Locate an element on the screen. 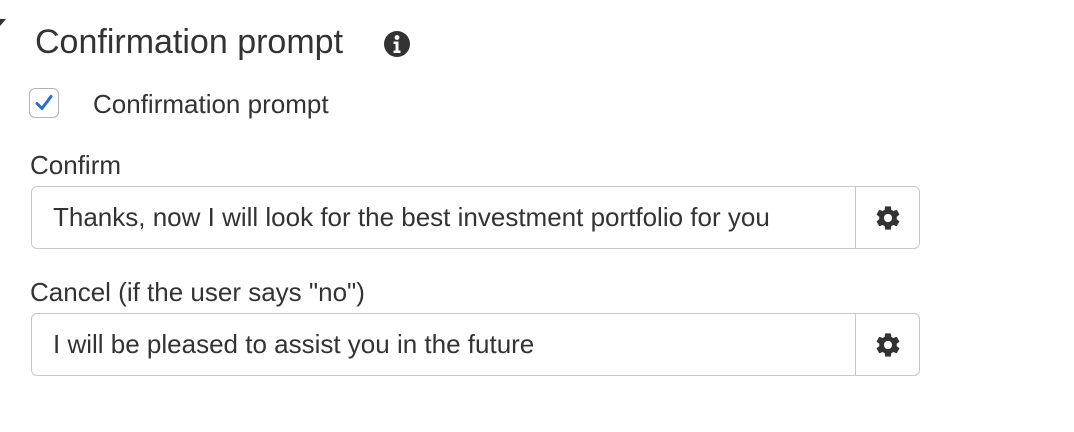 Image resolution: width=1074 pixels, height=432 pixels. section-title: Confirmation prompt is located at coordinates (189, 42).